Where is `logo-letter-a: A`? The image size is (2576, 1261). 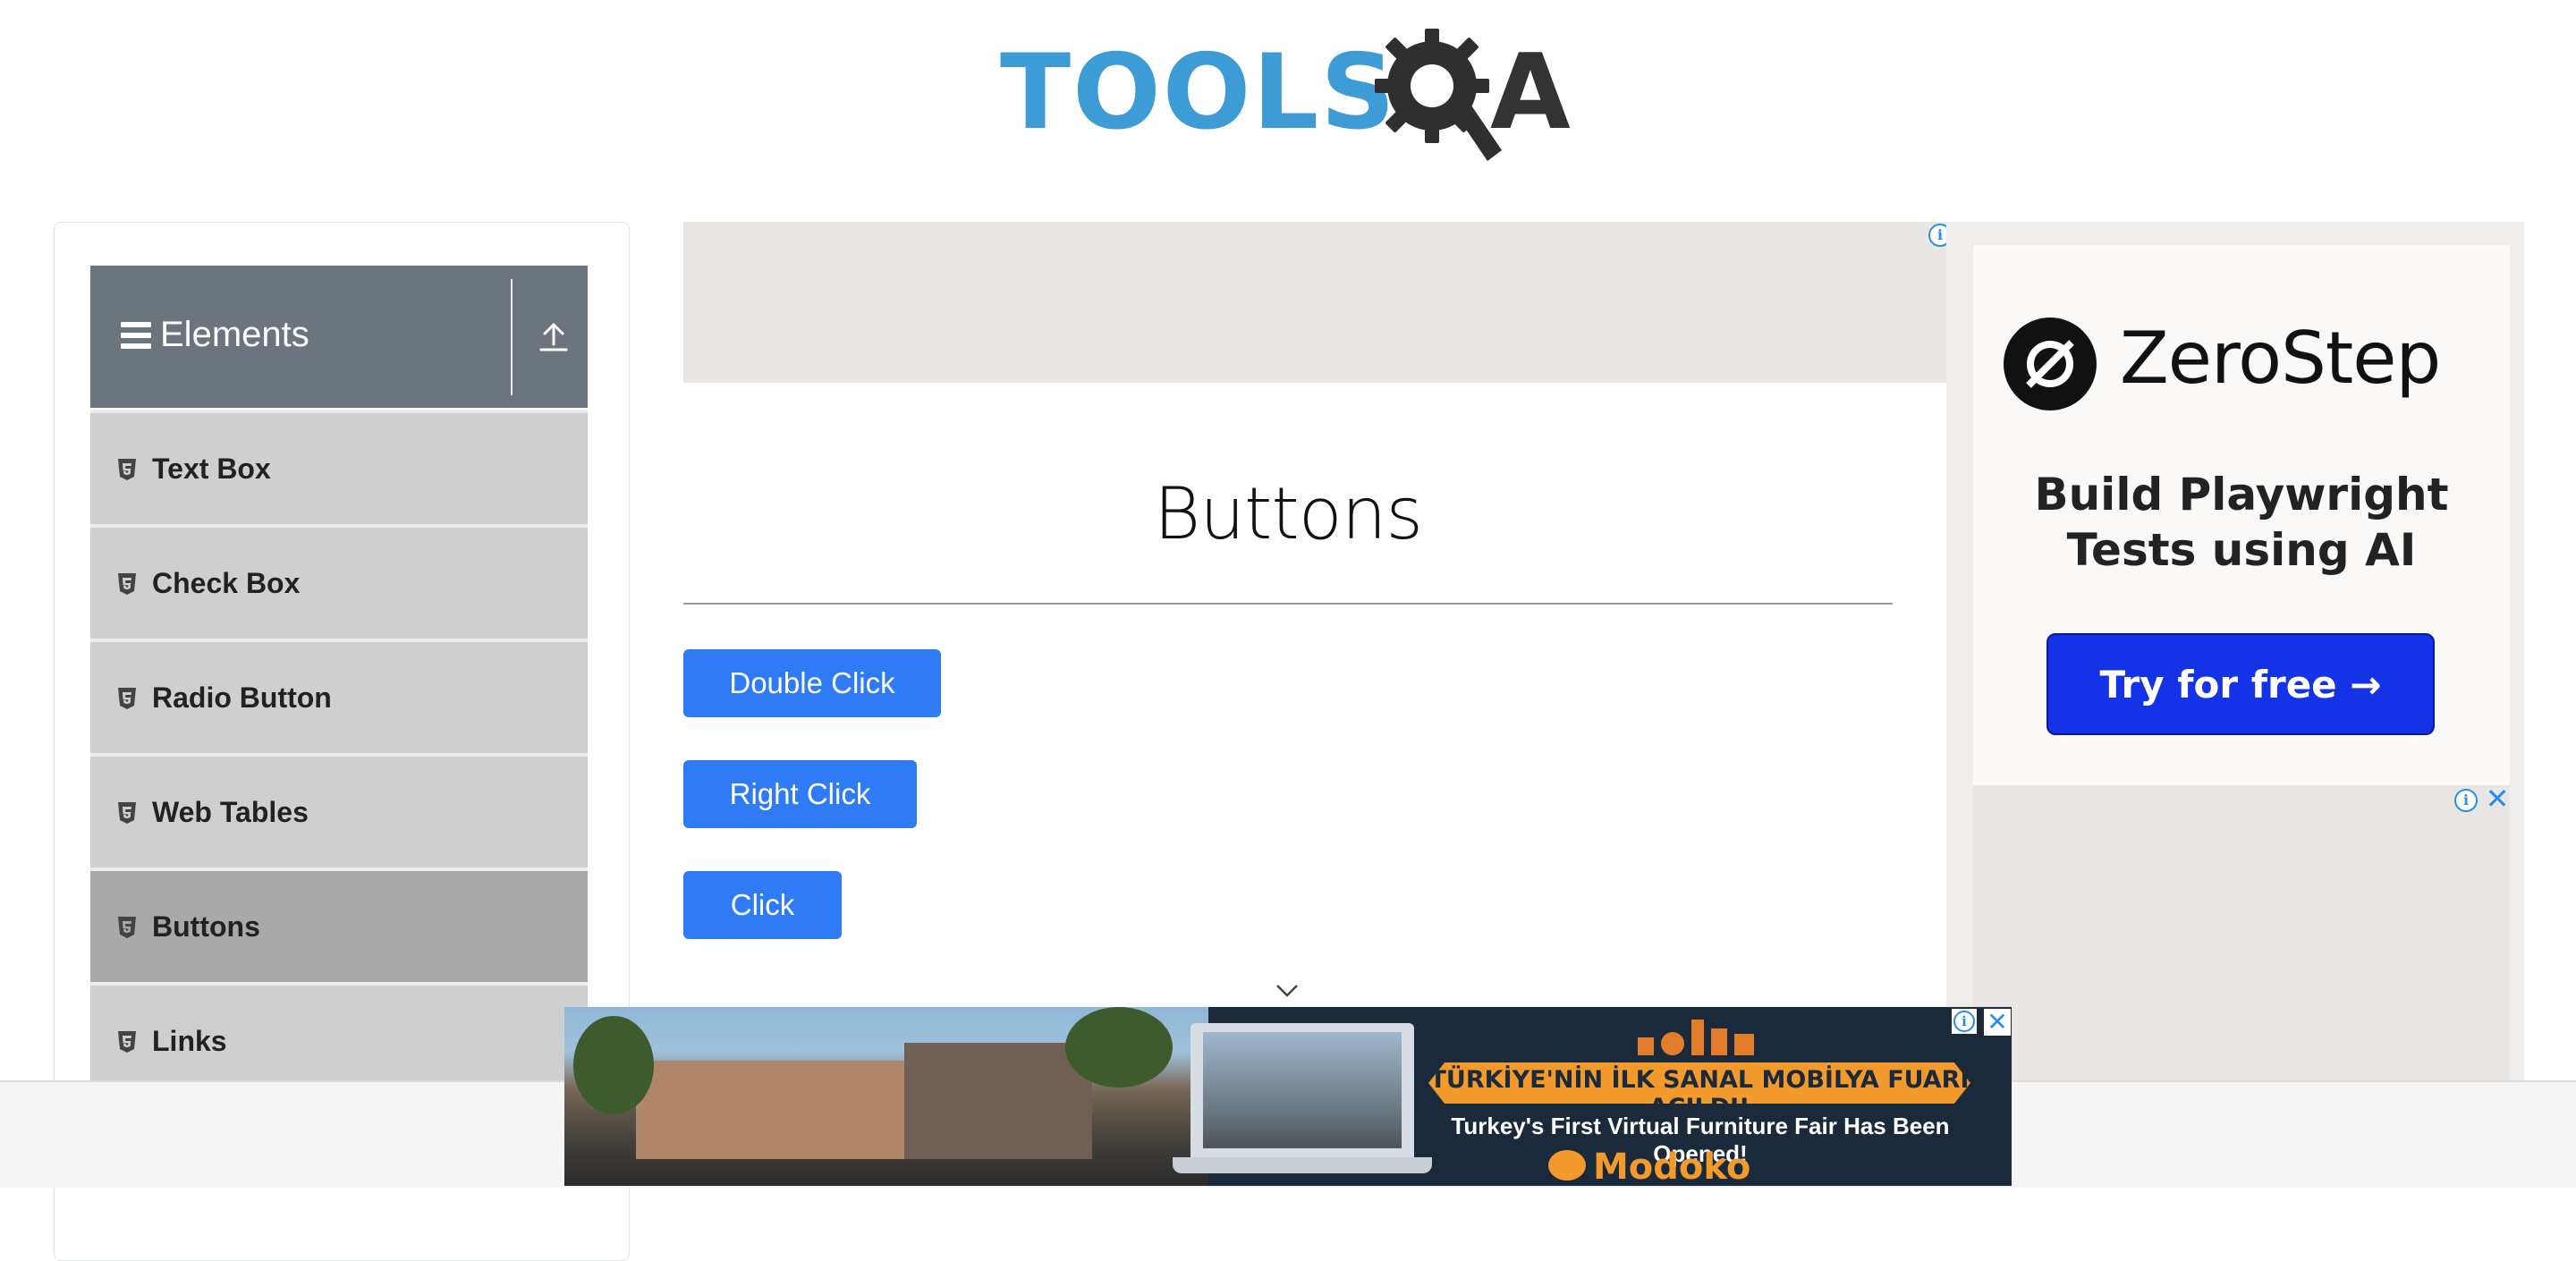 logo-letter-a: A is located at coordinates (1530, 92).